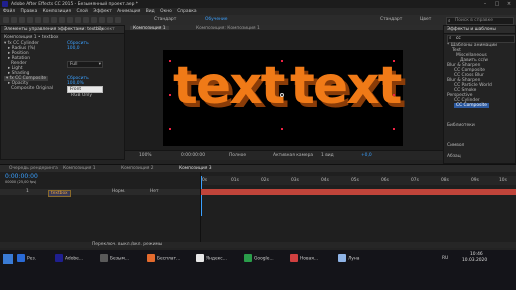 This screenshot has width=516, height=290. I want to click on camera-tool, so click(46, 19).